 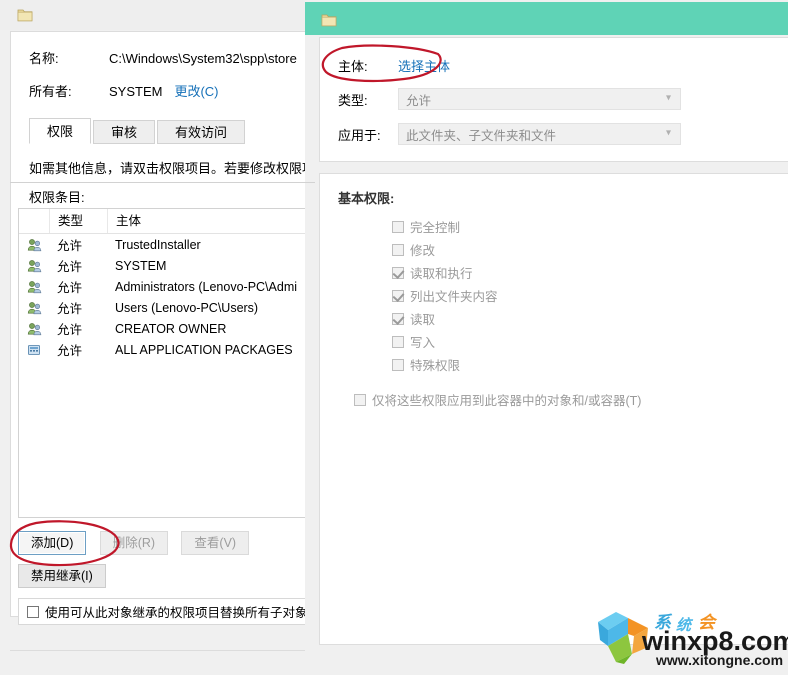 What do you see at coordinates (172, 90) in the screenshot?
I see `owner-row: 所有者: SYSTEM 更改(C)` at bounding box center [172, 90].